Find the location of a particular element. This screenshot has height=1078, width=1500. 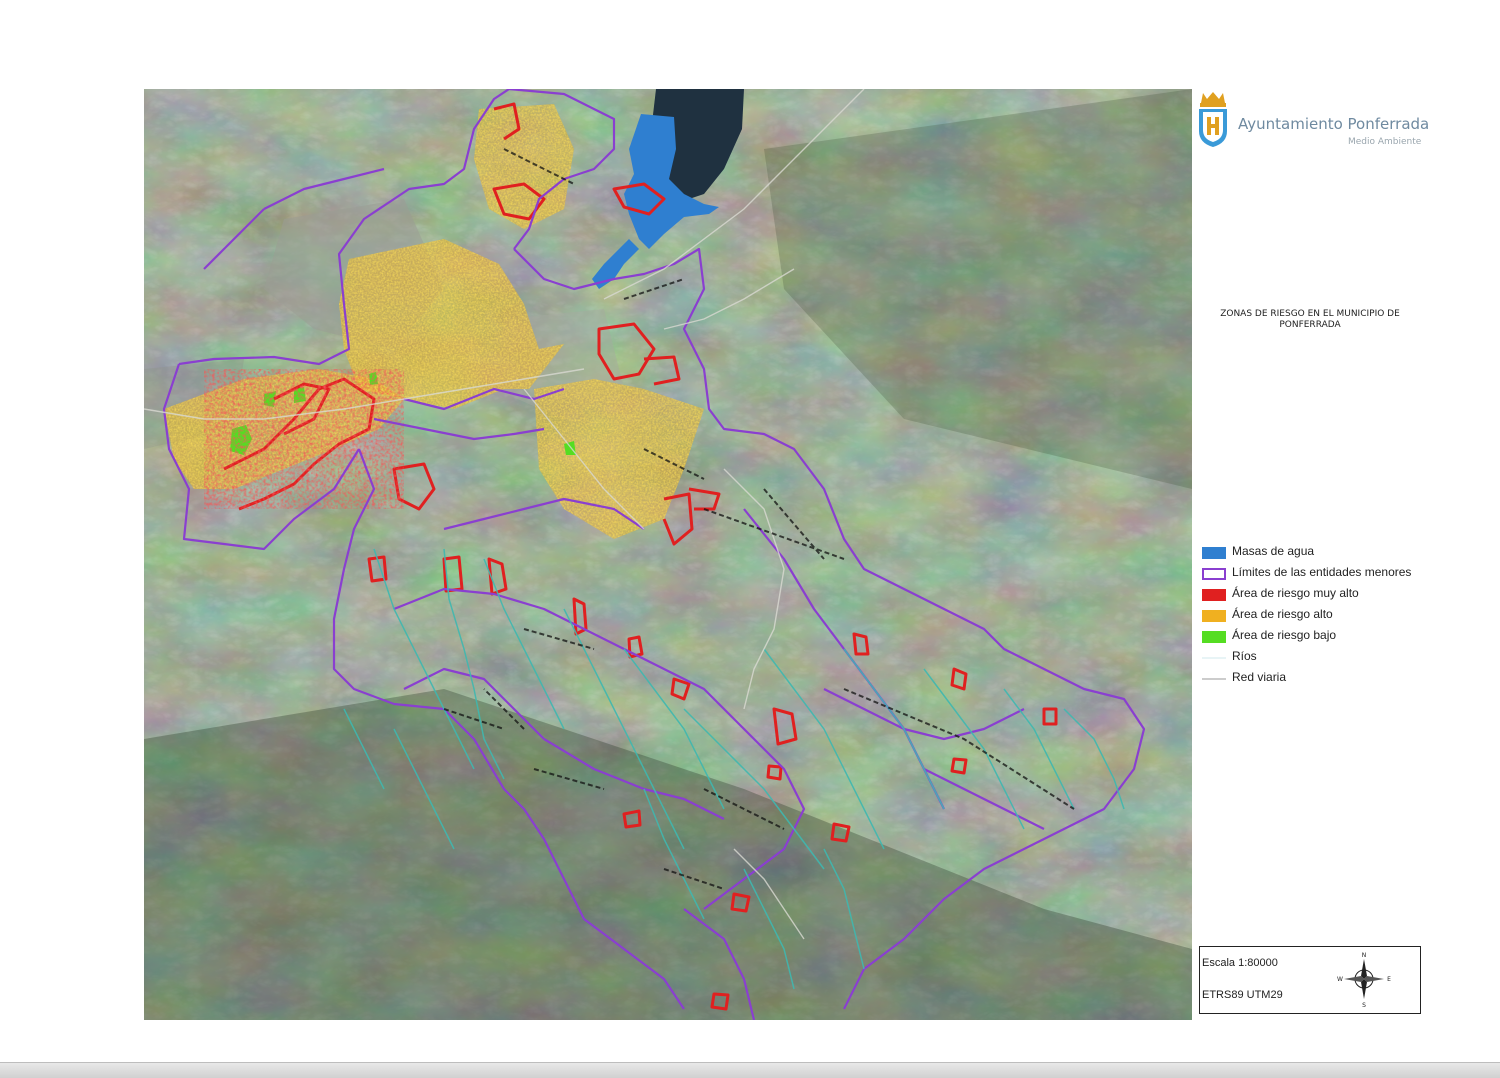

legend-item: Red viaria is located at coordinates (1332, 679).